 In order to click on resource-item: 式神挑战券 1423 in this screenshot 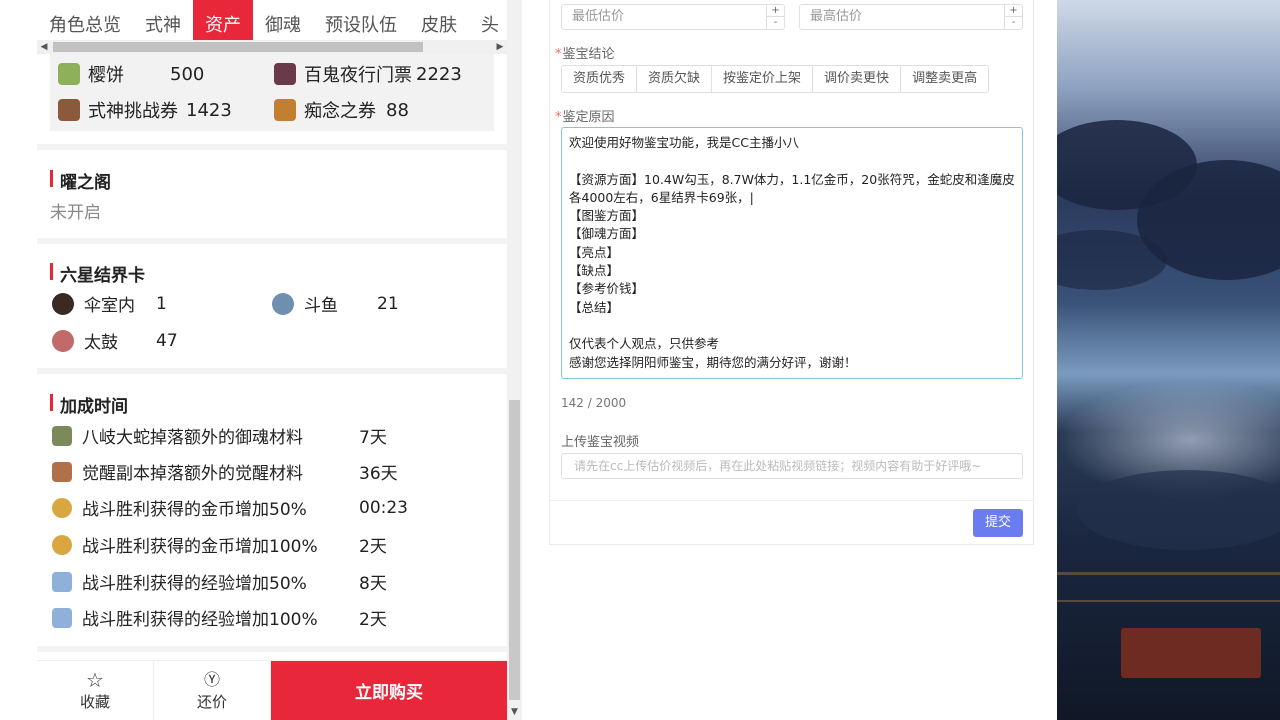, I will do `click(145, 110)`.